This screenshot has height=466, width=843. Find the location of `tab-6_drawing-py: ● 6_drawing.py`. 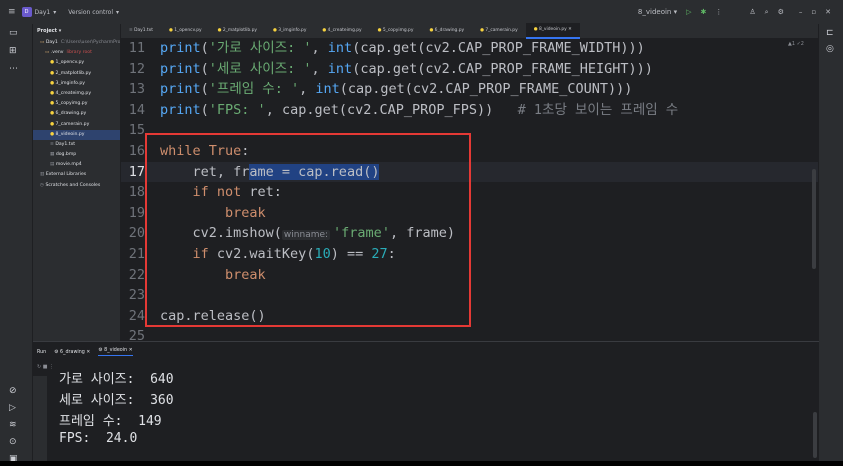

tab-6_drawing-py: ● 6_drawing.py is located at coordinates (446, 31).